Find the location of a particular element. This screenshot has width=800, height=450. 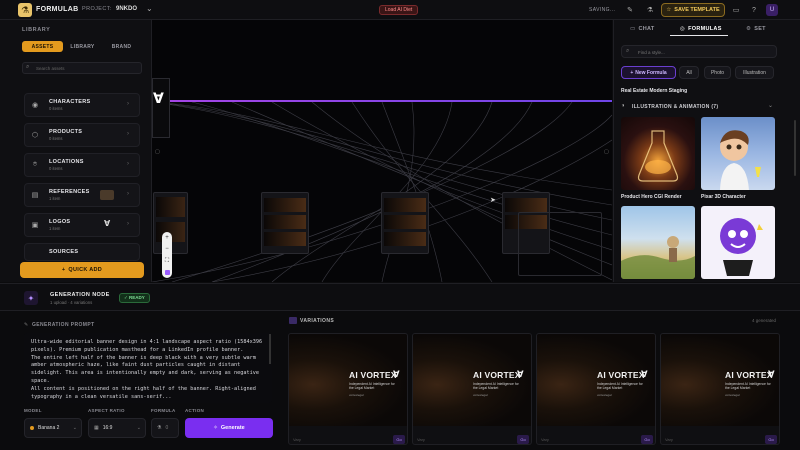

style-tile-flat-illustration is located at coordinates (738, 242).